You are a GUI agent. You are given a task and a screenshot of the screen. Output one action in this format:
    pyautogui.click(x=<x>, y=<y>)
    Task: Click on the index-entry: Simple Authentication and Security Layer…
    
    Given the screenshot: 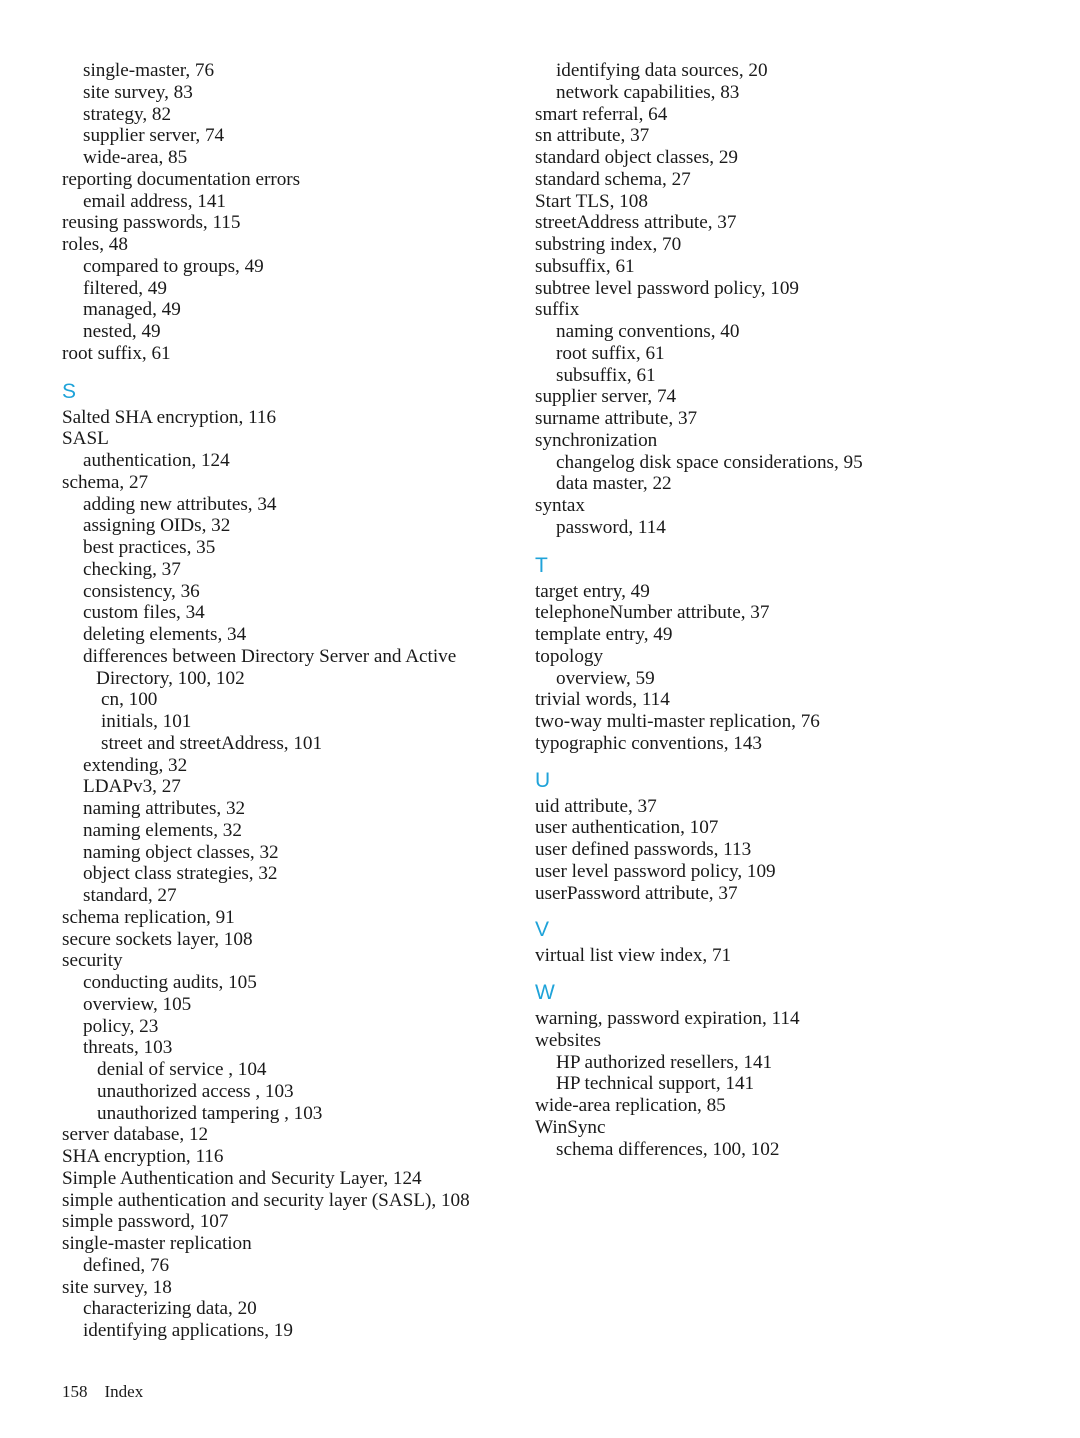 What is the action you would take?
    pyautogui.click(x=242, y=1178)
    